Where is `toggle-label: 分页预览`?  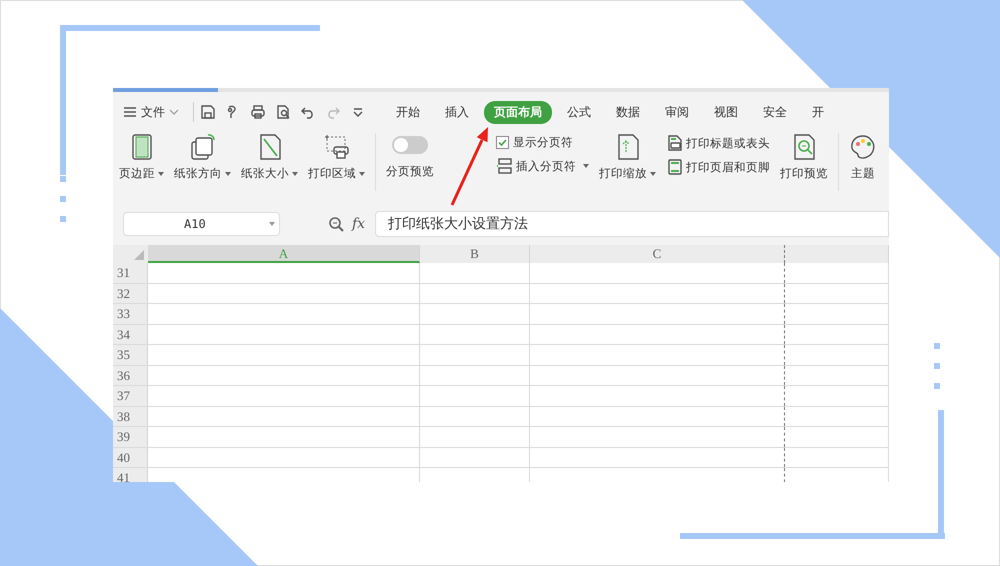
toggle-label: 分页预览 is located at coordinates (410, 171).